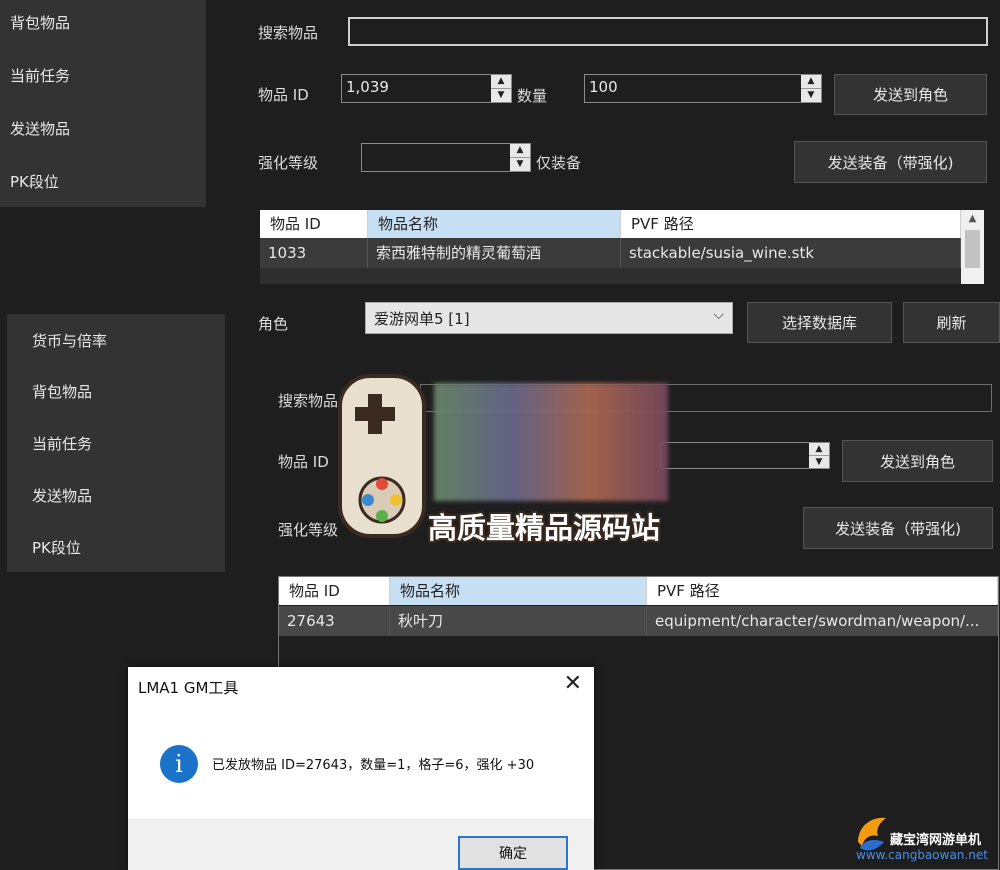 This screenshot has width=1000, height=870. Describe the element at coordinates (494, 253) in the screenshot. I see `cell-item-name: 索西雅特制的精灵葡萄酒` at that location.